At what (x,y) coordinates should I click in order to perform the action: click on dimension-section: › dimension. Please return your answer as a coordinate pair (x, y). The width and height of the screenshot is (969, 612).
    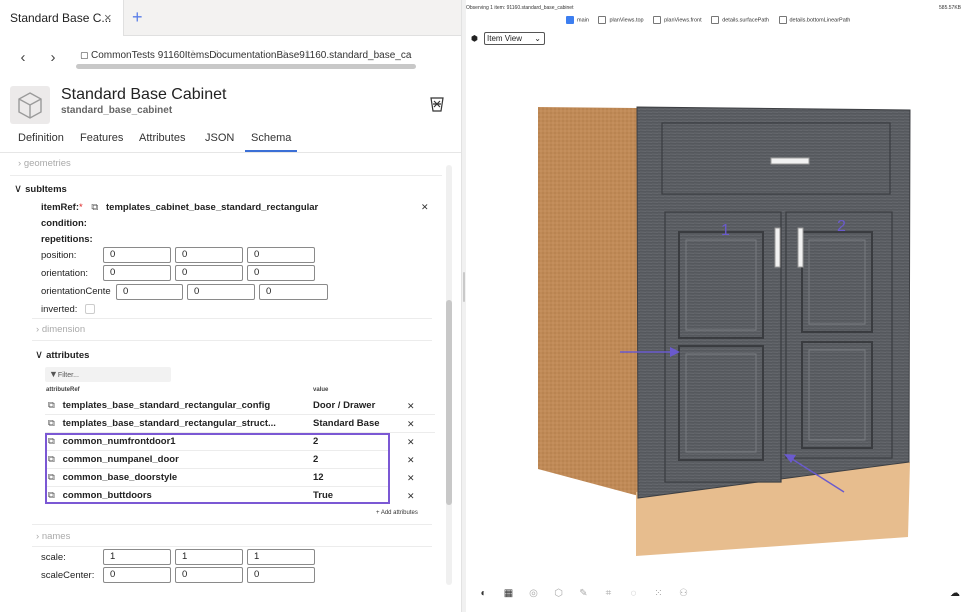
    Looking at the image, I should click on (60, 329).